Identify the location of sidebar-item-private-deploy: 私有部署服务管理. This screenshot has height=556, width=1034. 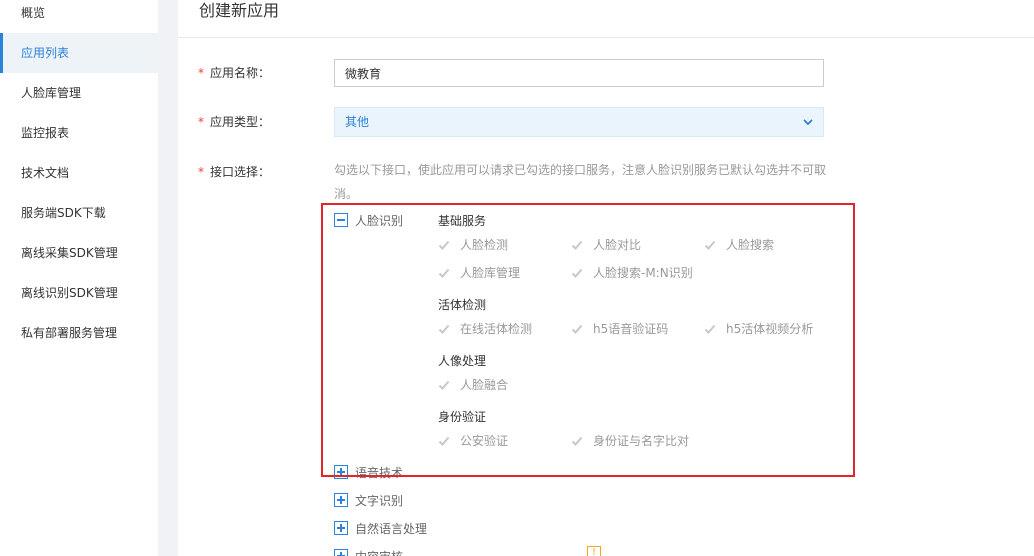
(79, 333).